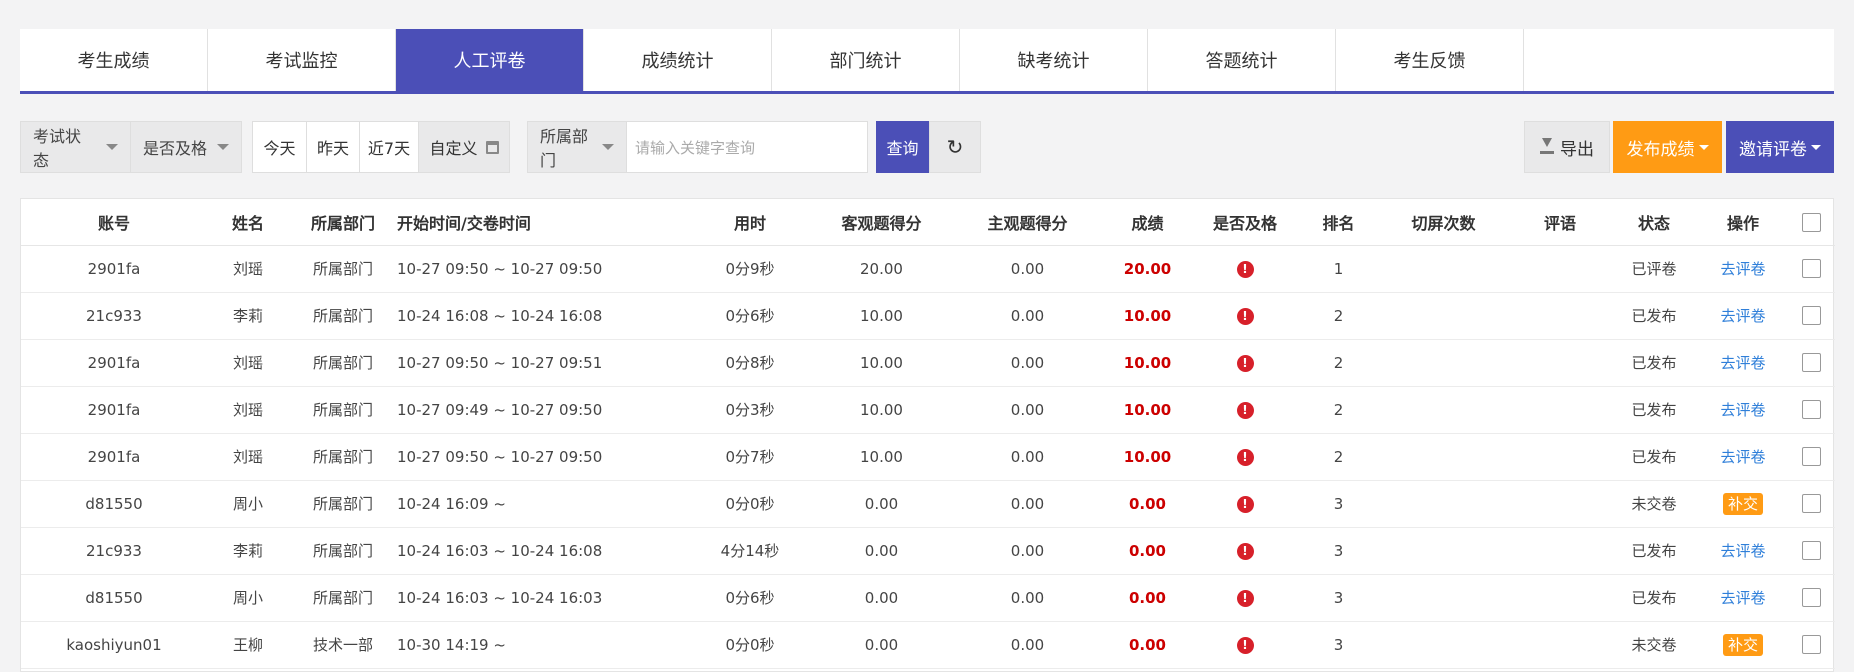 The width and height of the screenshot is (1854, 672). I want to click on publish-label: 发布成绩, so click(1660, 149).